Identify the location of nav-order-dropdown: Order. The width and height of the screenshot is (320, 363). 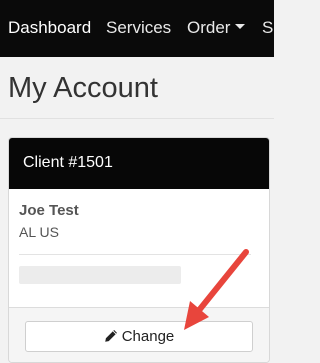
(216, 28).